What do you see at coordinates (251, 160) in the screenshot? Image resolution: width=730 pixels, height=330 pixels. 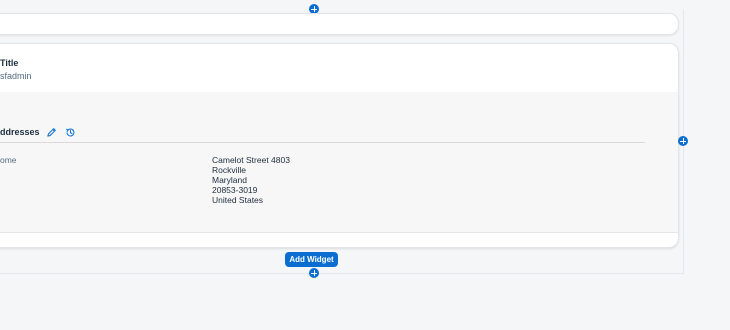 I see `address-line: Camelot Street 4803` at bounding box center [251, 160].